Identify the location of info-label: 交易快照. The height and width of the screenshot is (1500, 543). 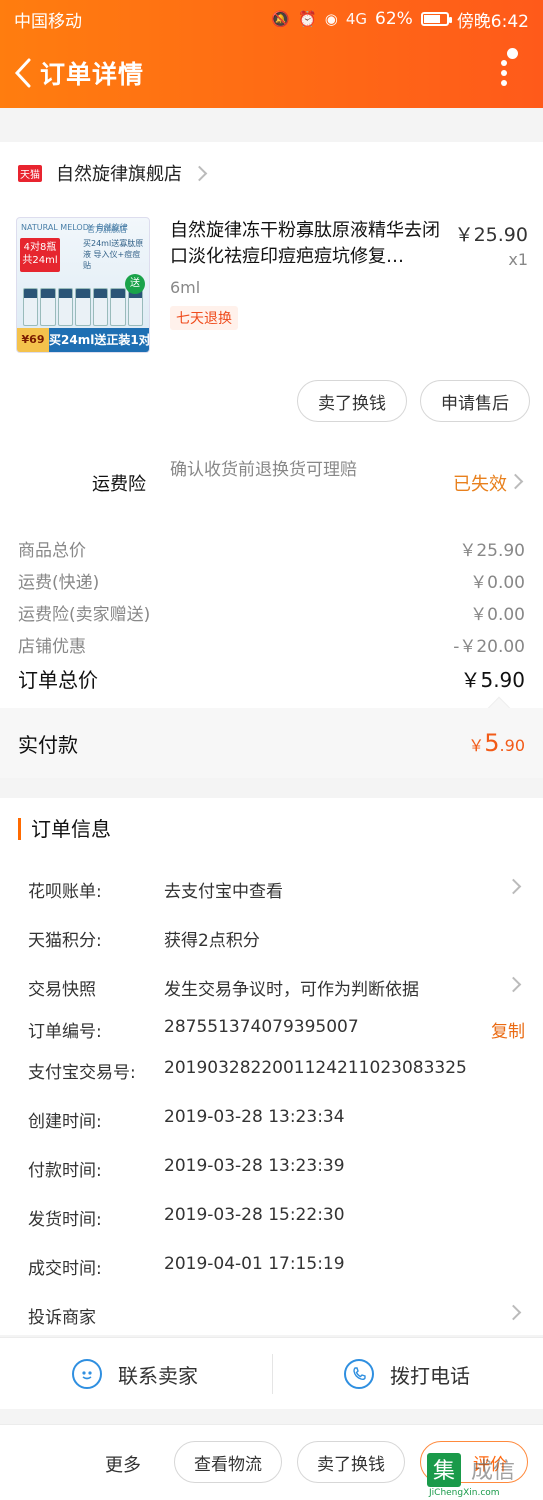
(62, 990).